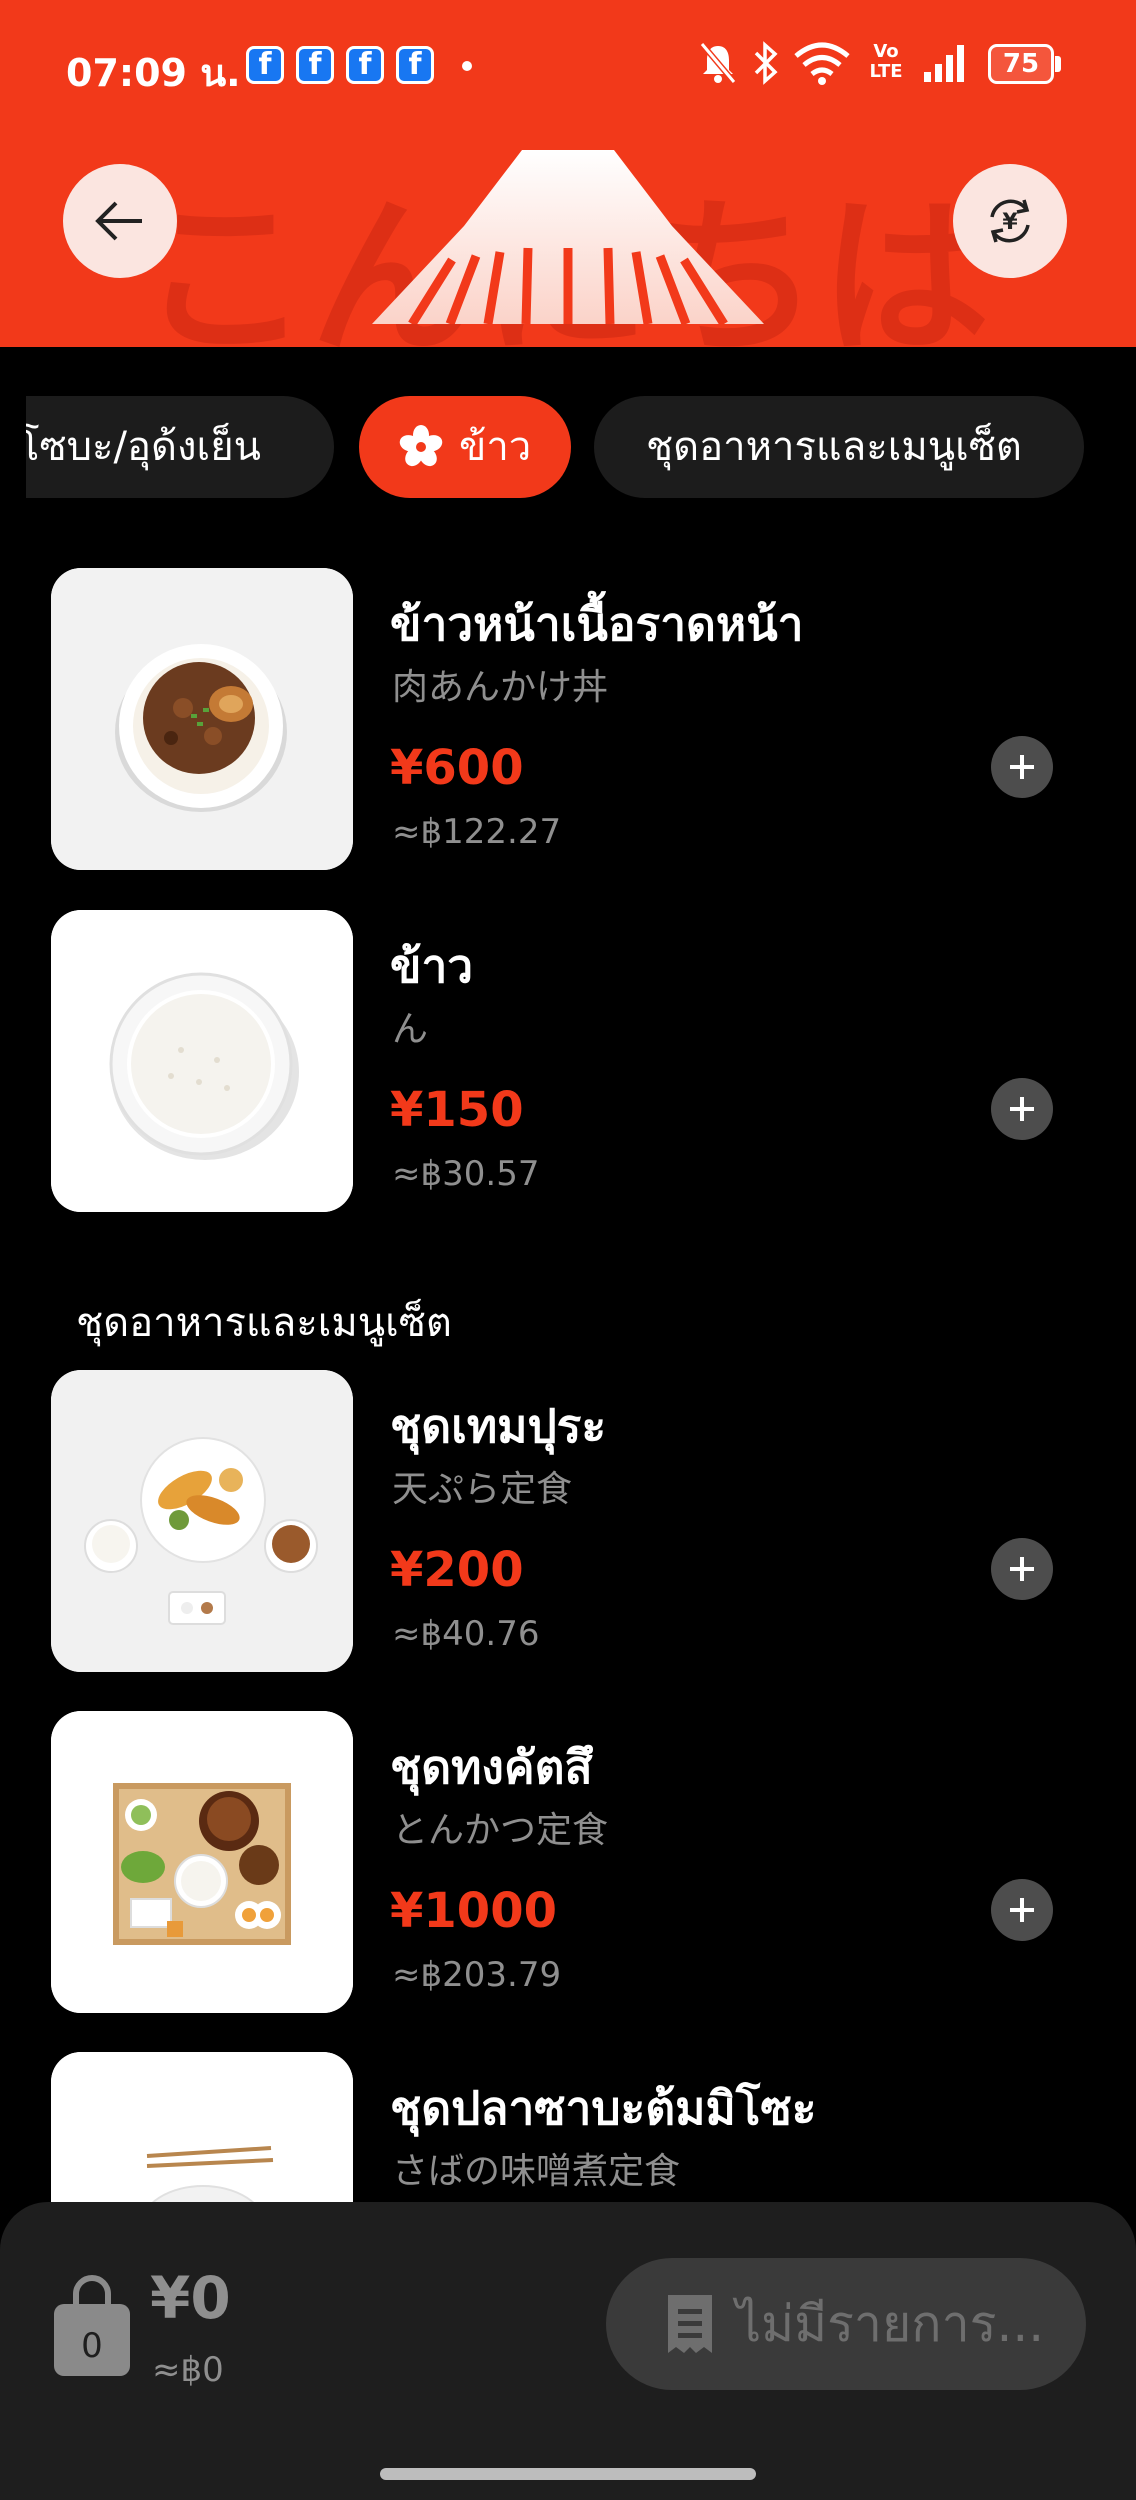 Image resolution: width=1136 pixels, height=2500 pixels. I want to click on tab-rice-label: ข้าว, so click(495, 447).